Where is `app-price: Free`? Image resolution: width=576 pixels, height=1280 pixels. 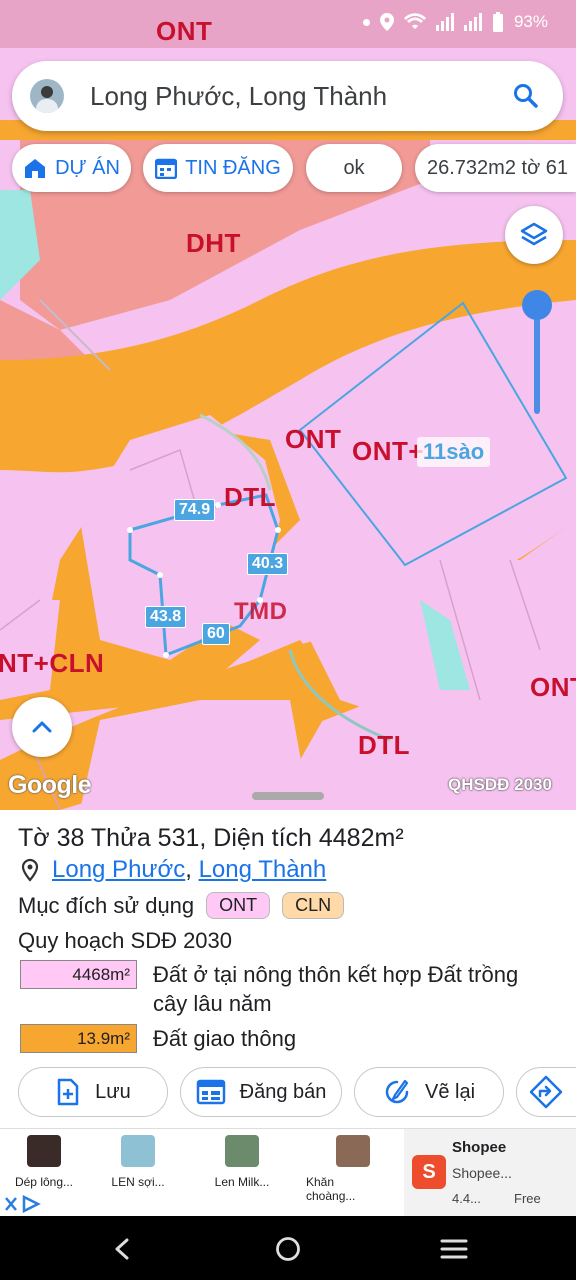 app-price: Free is located at coordinates (527, 1198).